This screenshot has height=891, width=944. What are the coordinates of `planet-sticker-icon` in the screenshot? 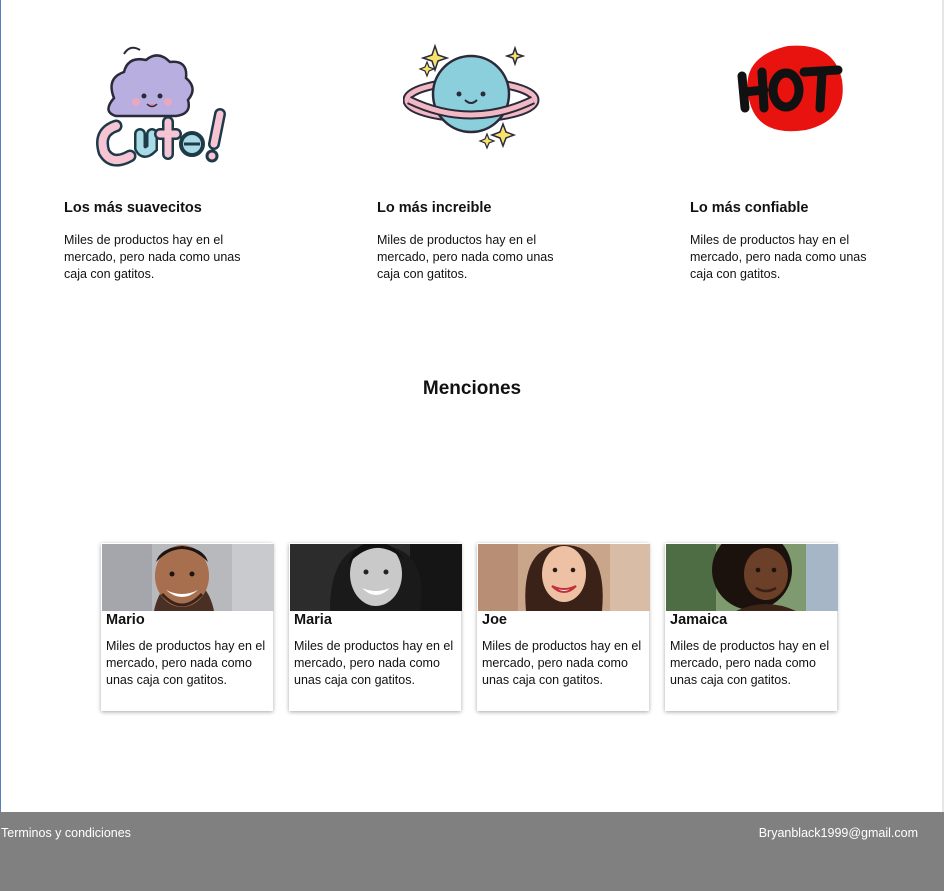 It's located at (472, 103).